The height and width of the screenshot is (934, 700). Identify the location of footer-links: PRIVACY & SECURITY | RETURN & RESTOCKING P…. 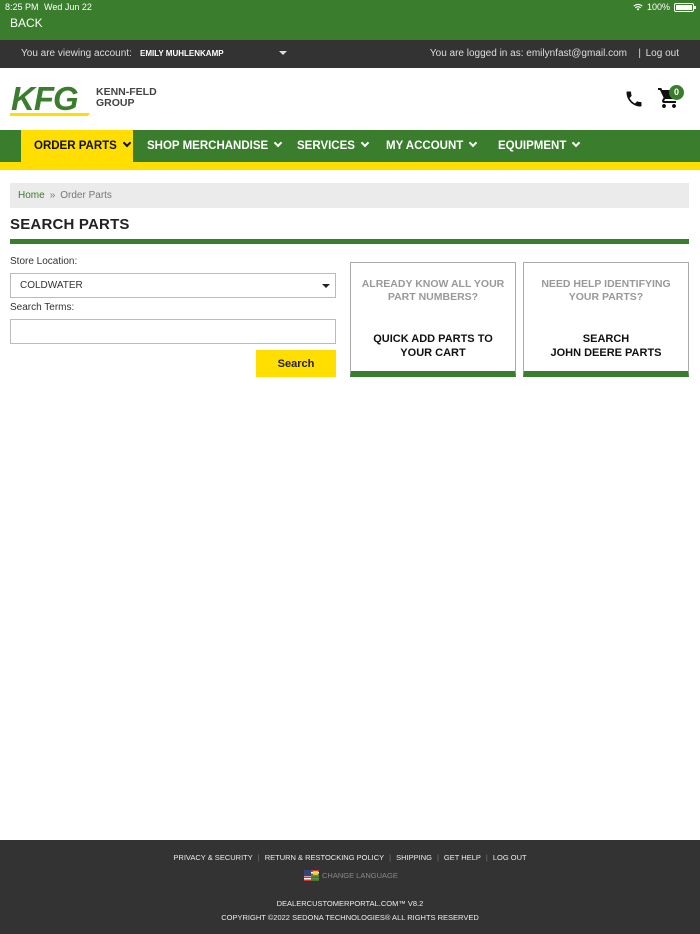
(350, 857).